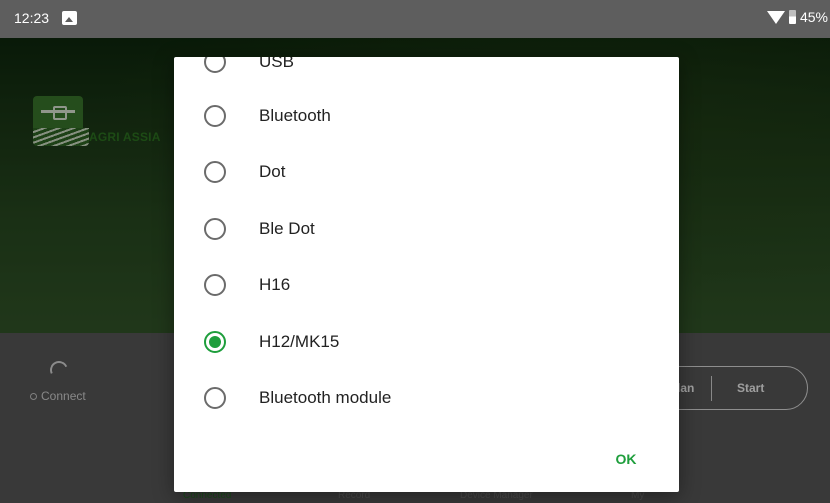 Image resolution: width=830 pixels, height=503 pixels. I want to click on option-h16: H16, so click(426, 285).